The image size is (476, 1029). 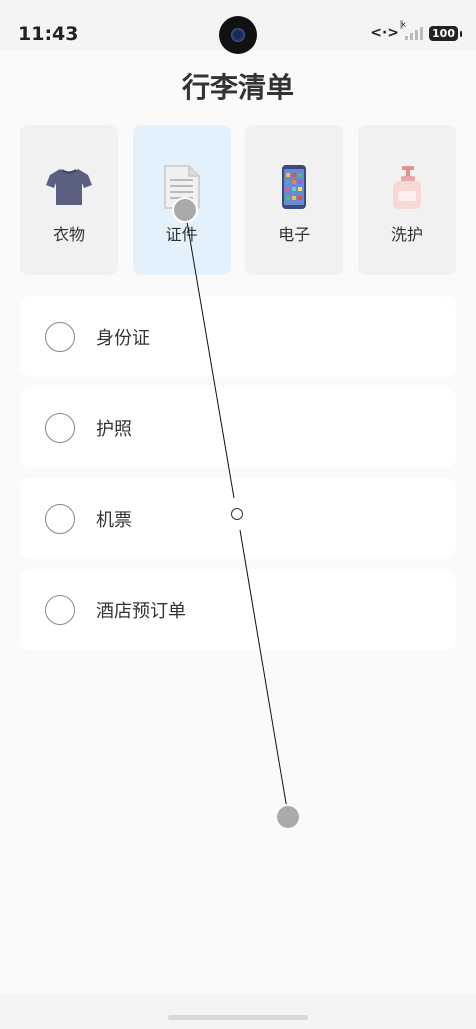 What do you see at coordinates (294, 187) in the screenshot?
I see `phone-icon` at bounding box center [294, 187].